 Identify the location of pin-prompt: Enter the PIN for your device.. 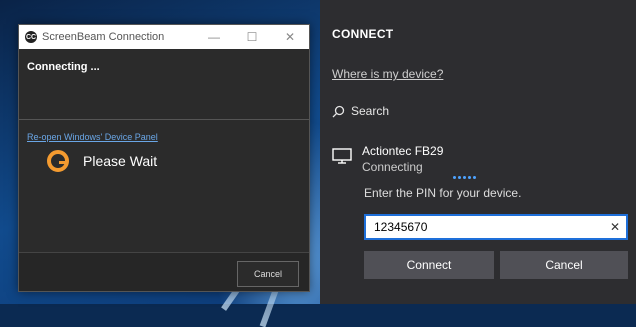
(443, 193).